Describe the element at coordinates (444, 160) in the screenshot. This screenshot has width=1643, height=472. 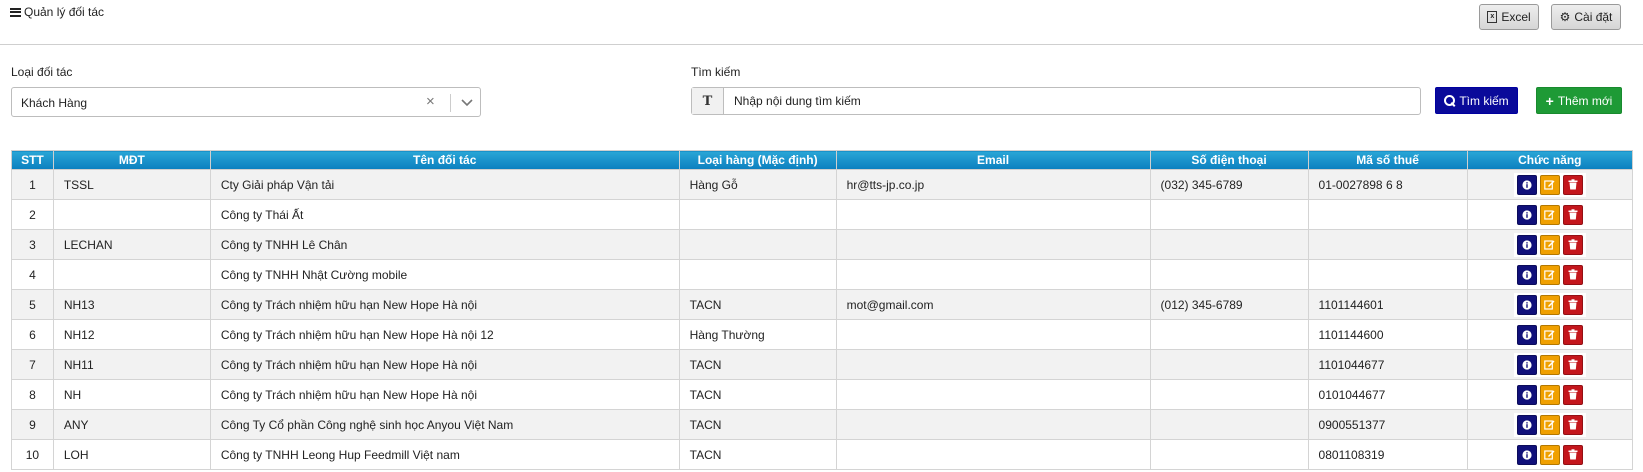
I see `column-header-name: Tên đối tác` at that location.